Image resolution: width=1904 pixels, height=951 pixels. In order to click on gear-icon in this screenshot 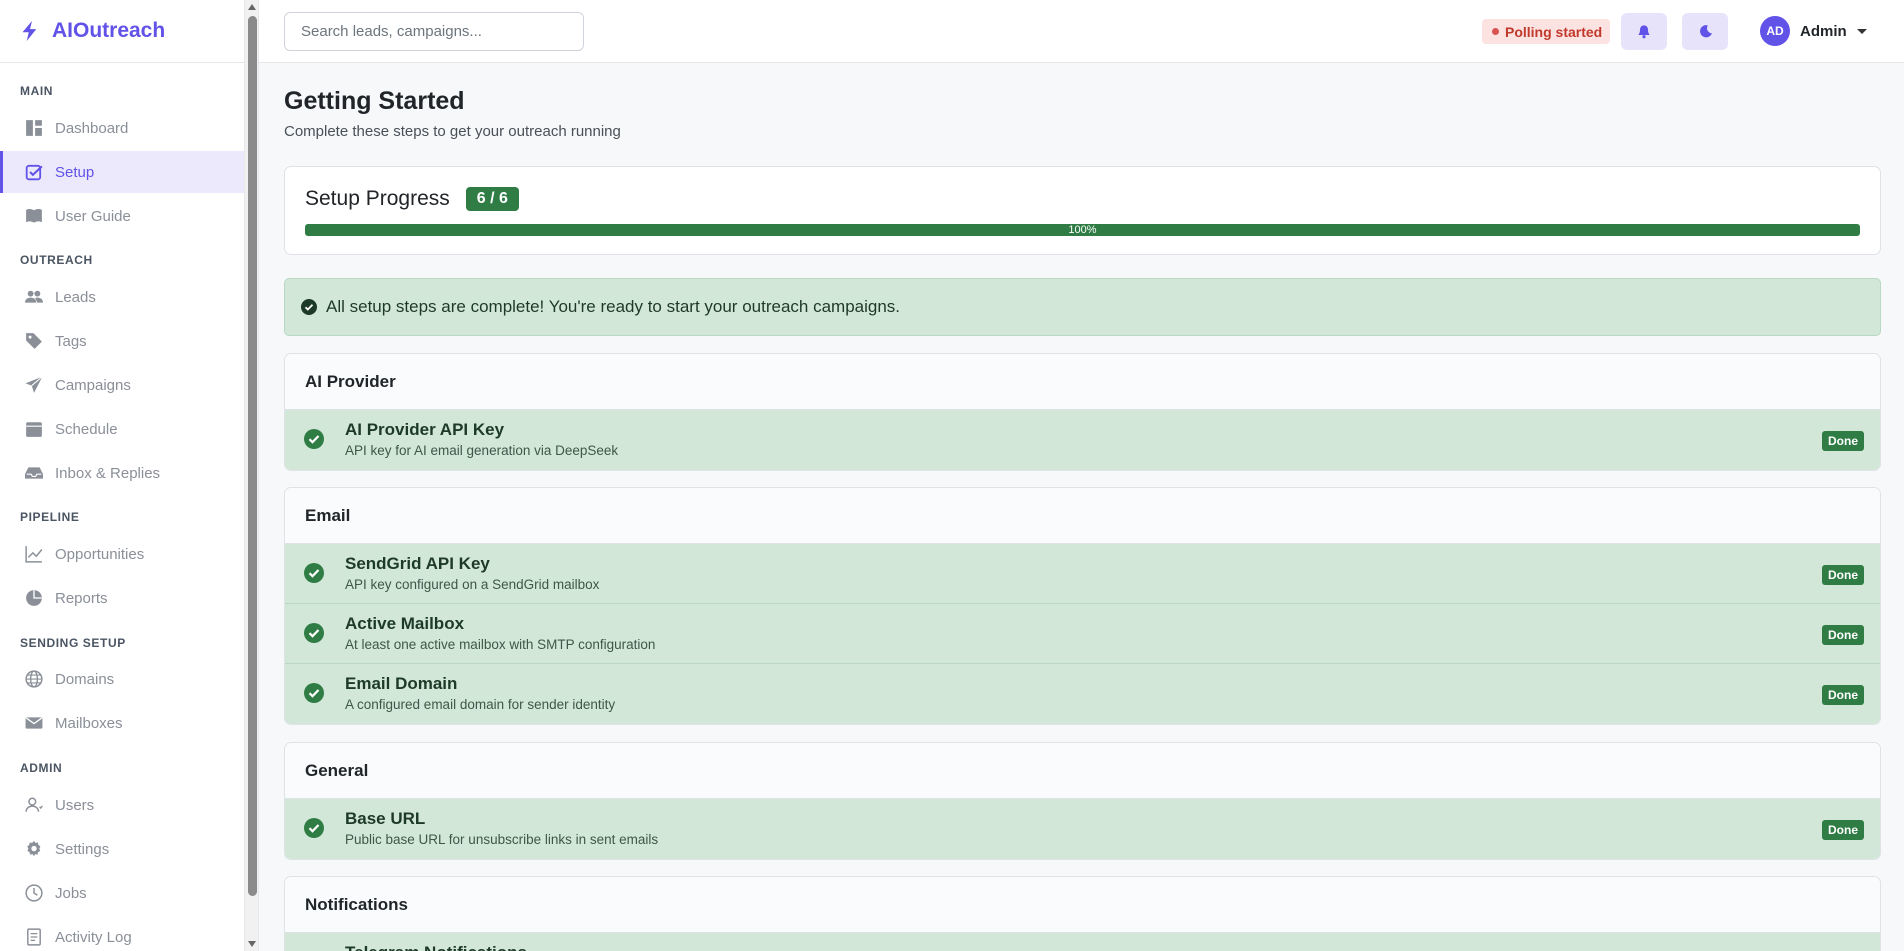, I will do `click(34, 849)`.